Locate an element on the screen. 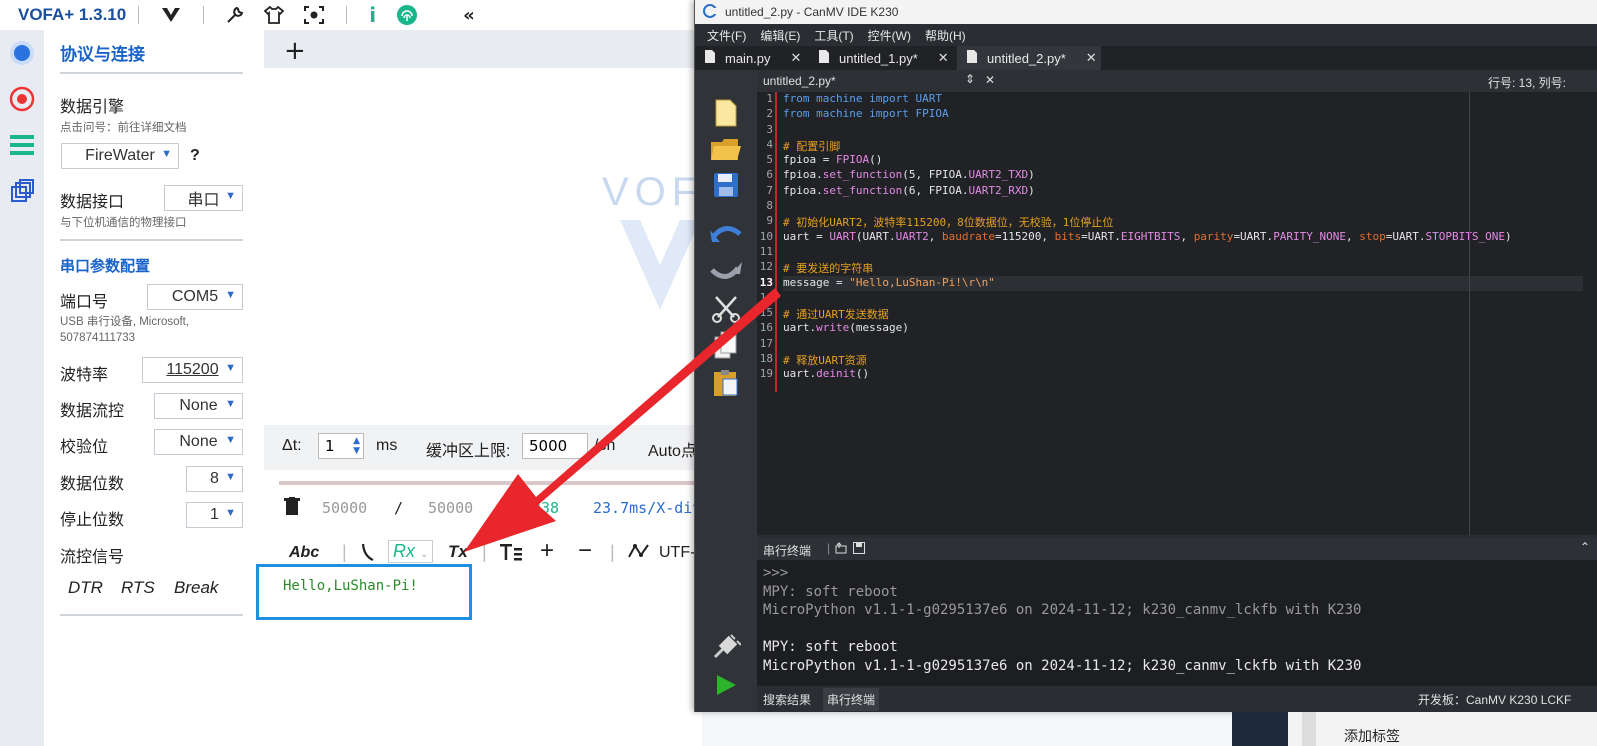 The image size is (1597, 746). trash-icon is located at coordinates (292, 508).